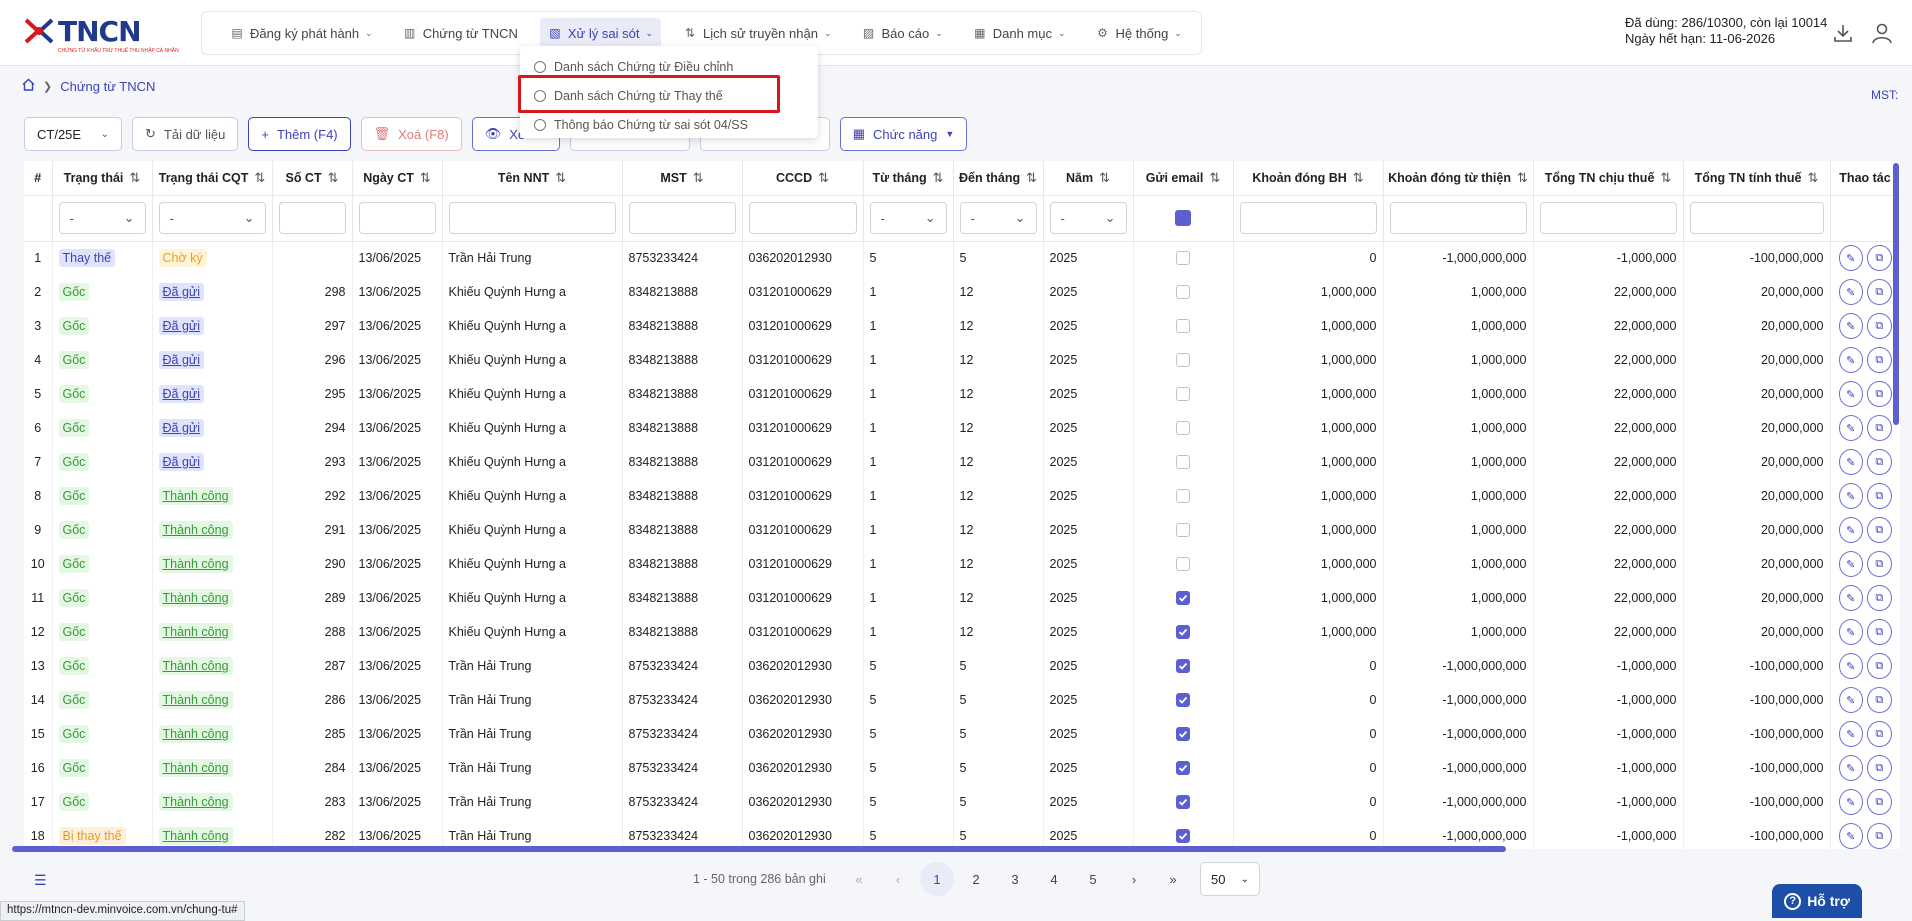  I want to click on column-header-5: Tên NNT ⇅, so click(532, 178).